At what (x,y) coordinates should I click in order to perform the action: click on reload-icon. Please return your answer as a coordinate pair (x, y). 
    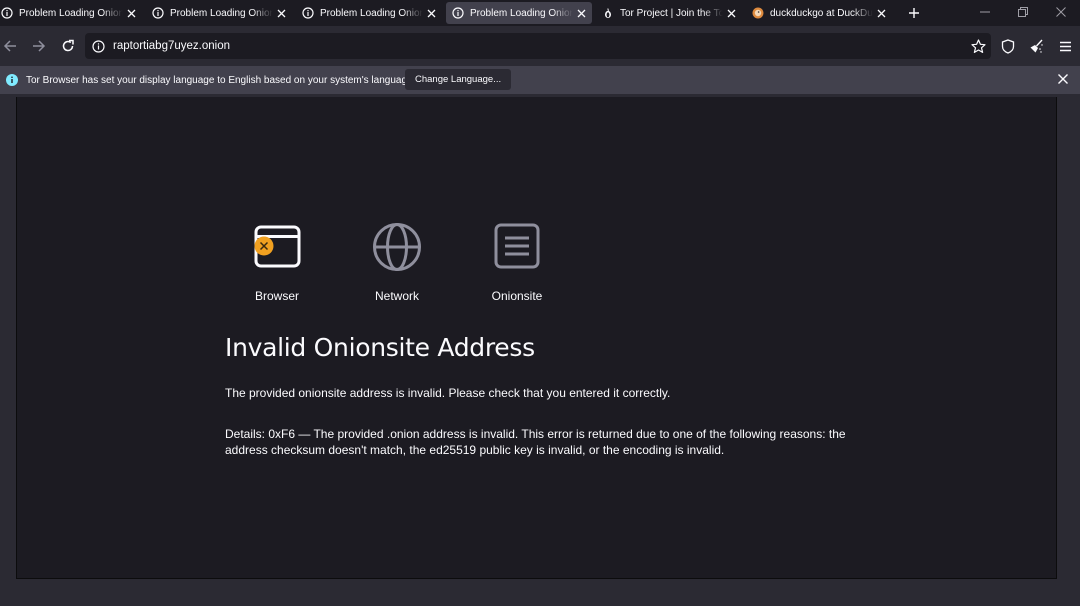
    Looking at the image, I should click on (68, 45).